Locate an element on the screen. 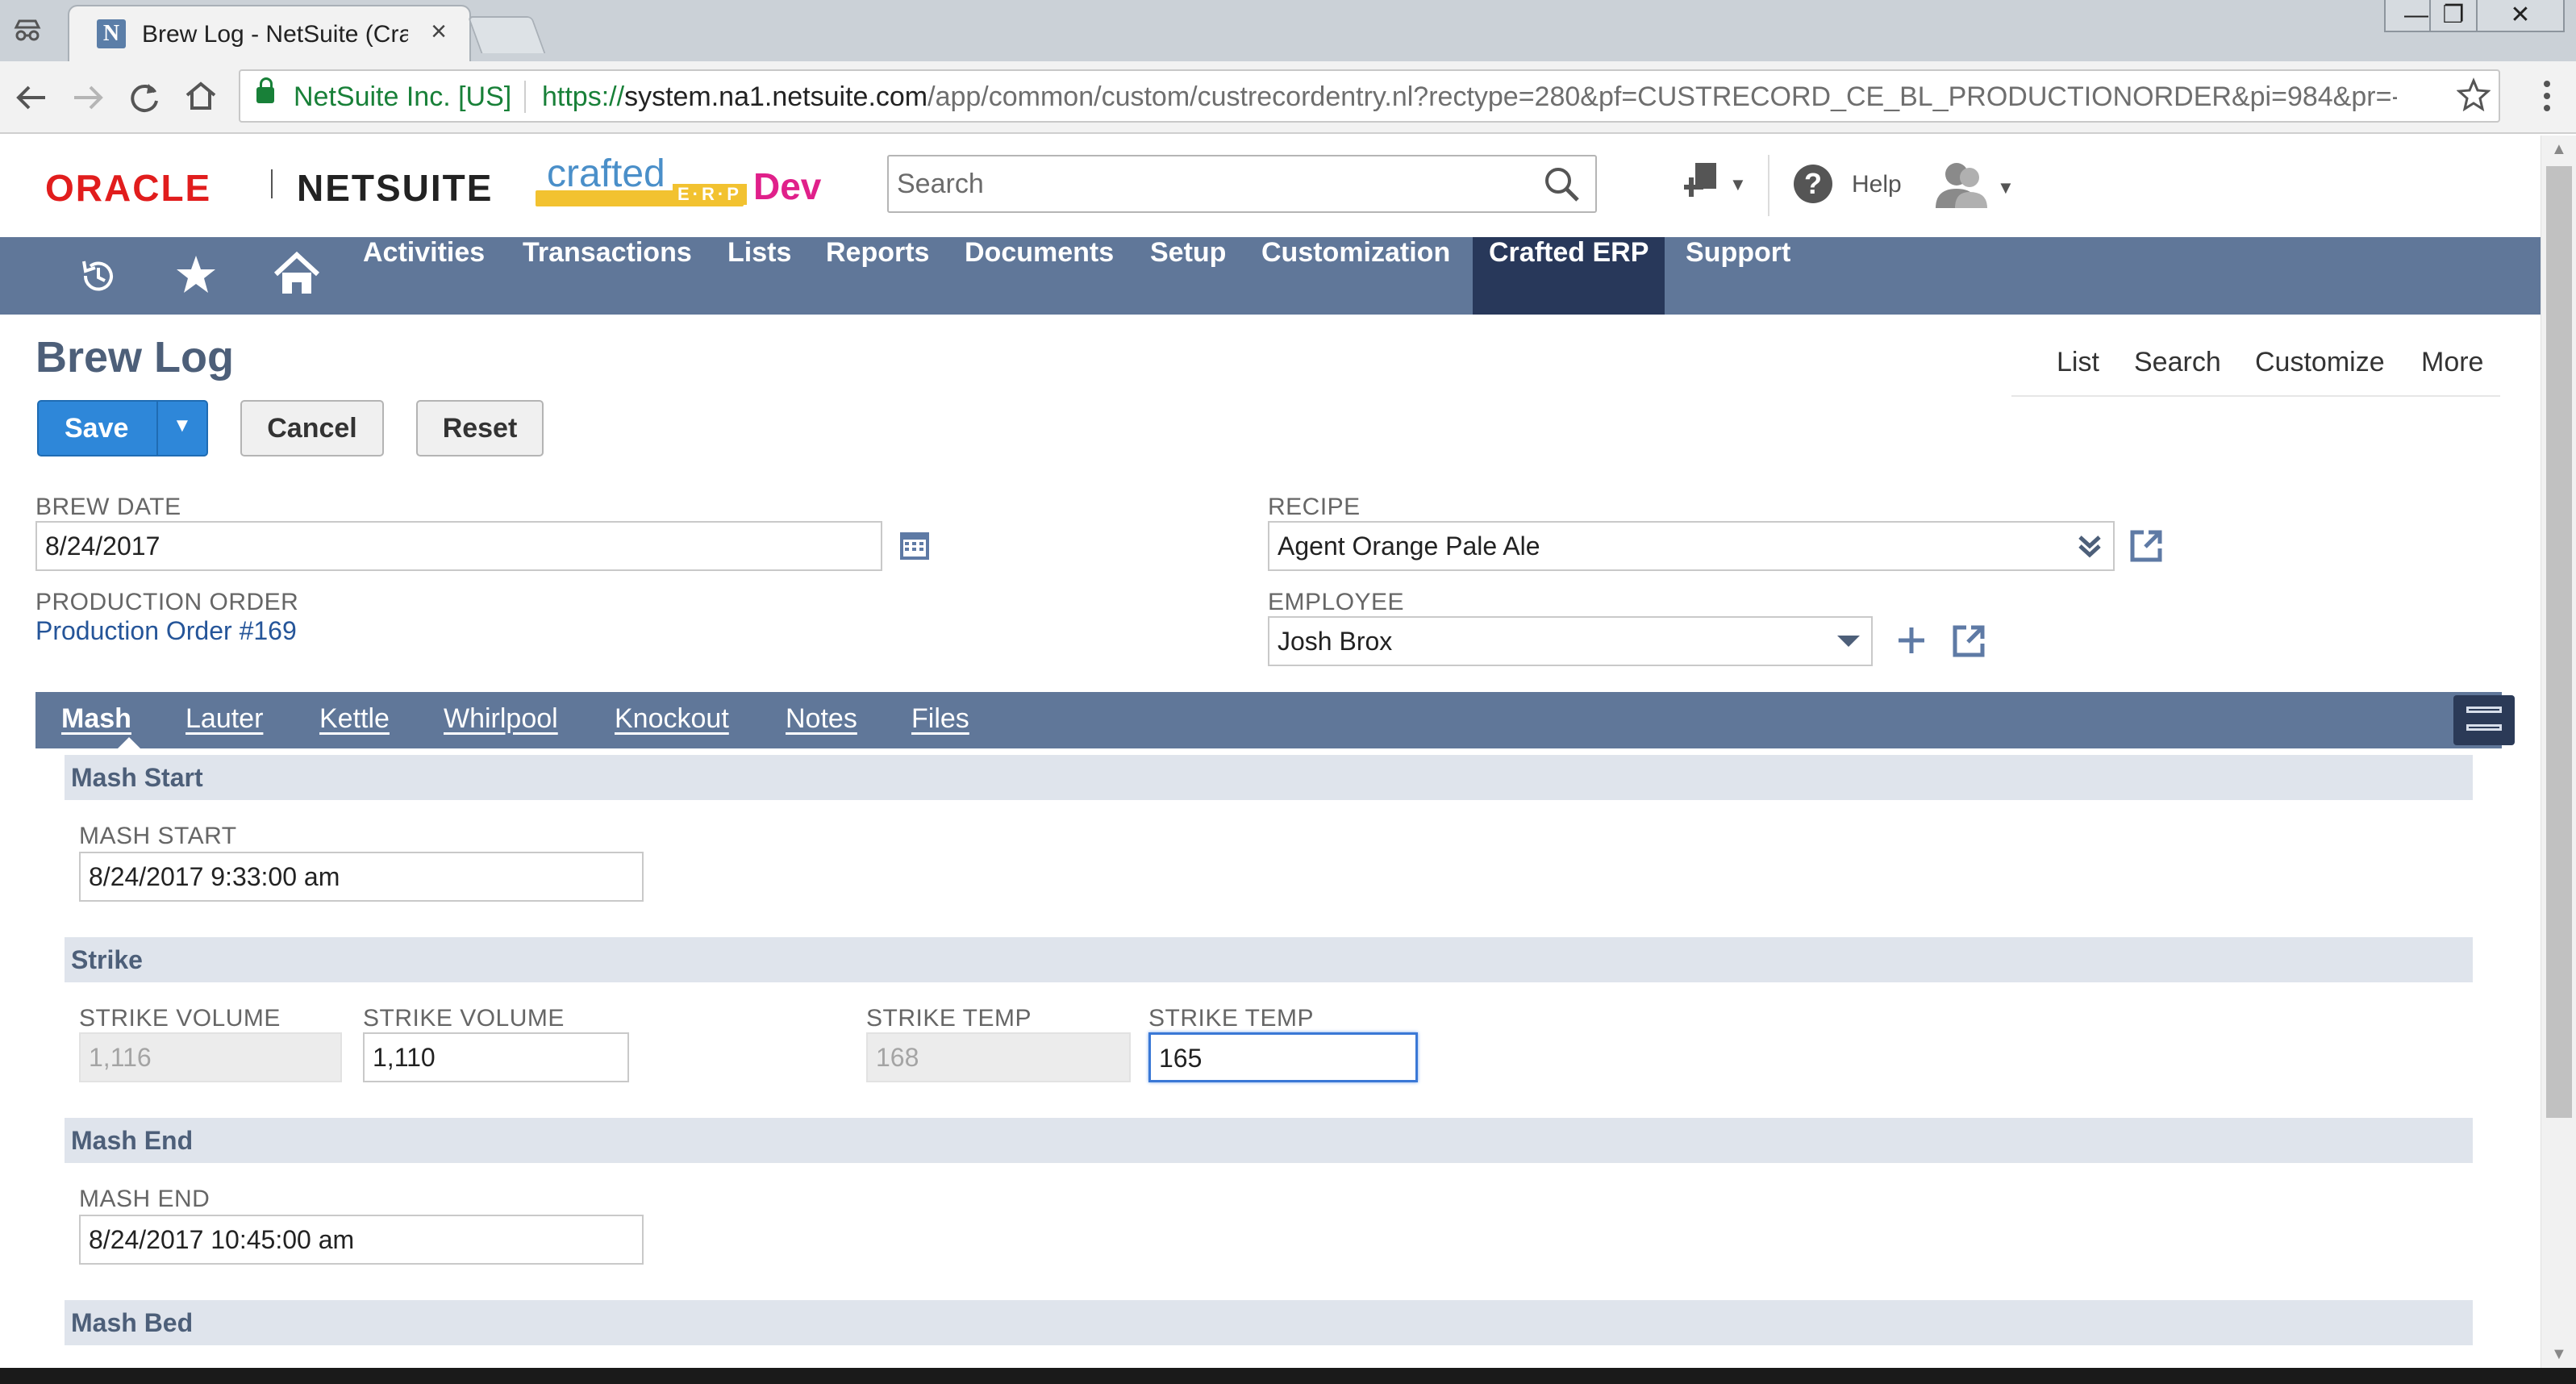  back-icon is located at coordinates (31, 97).